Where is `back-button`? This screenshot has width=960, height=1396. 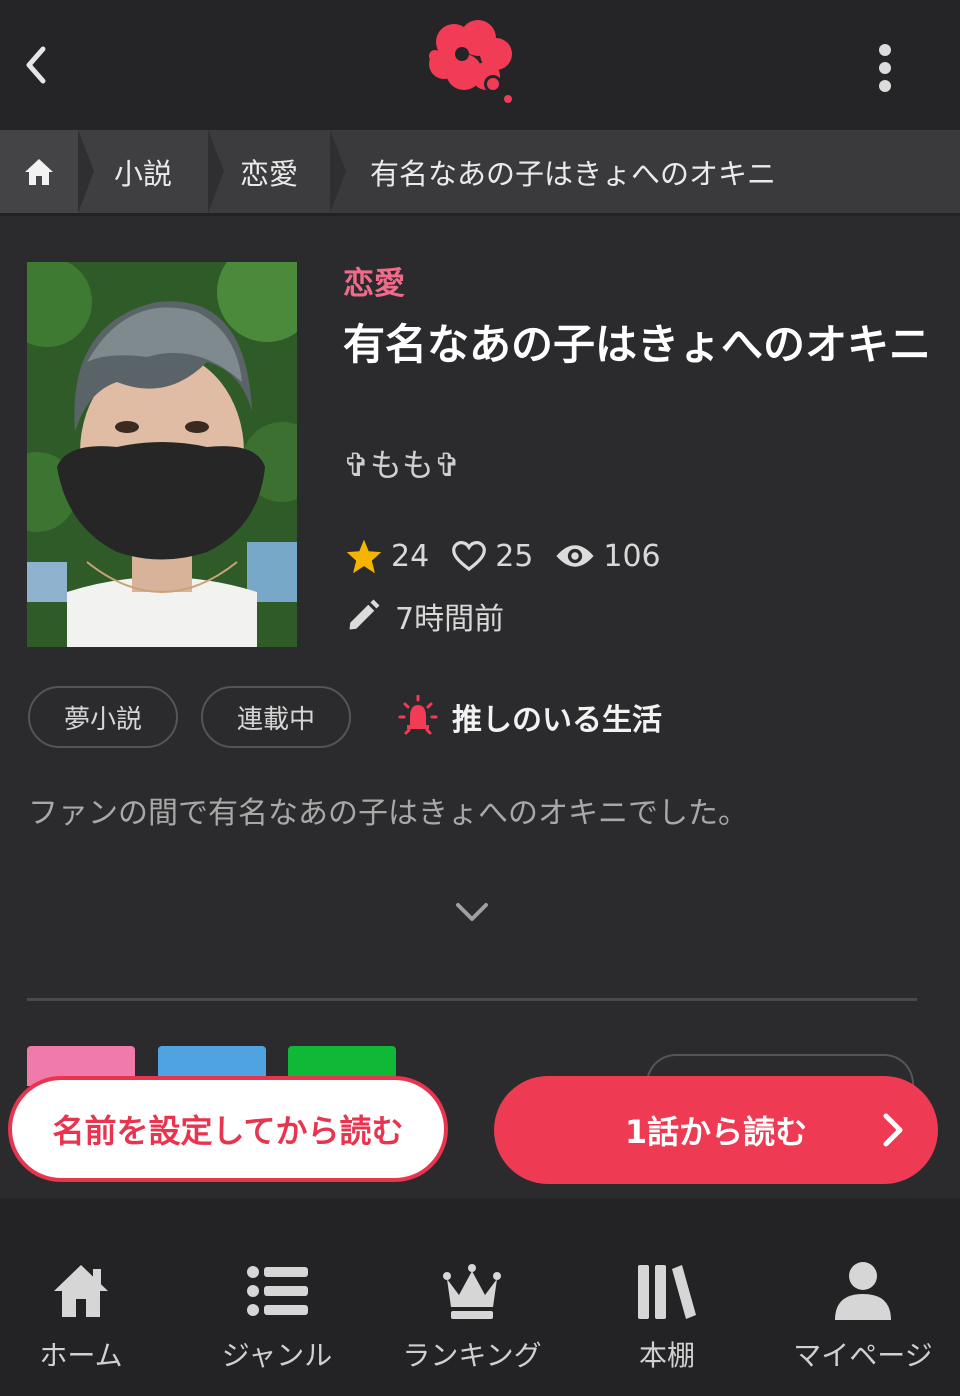
back-button is located at coordinates (36, 65).